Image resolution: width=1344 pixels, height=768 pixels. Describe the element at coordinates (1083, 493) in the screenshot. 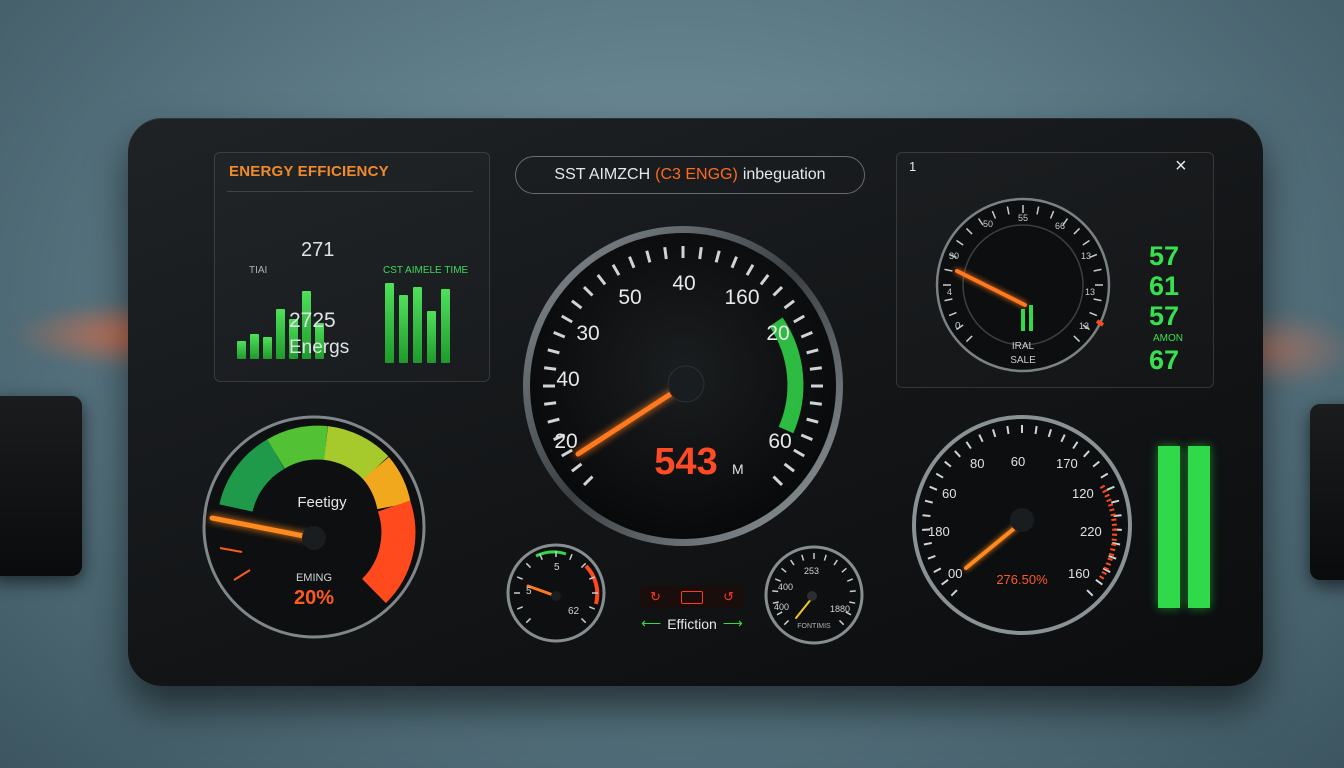

I see `tick-label: 120` at that location.